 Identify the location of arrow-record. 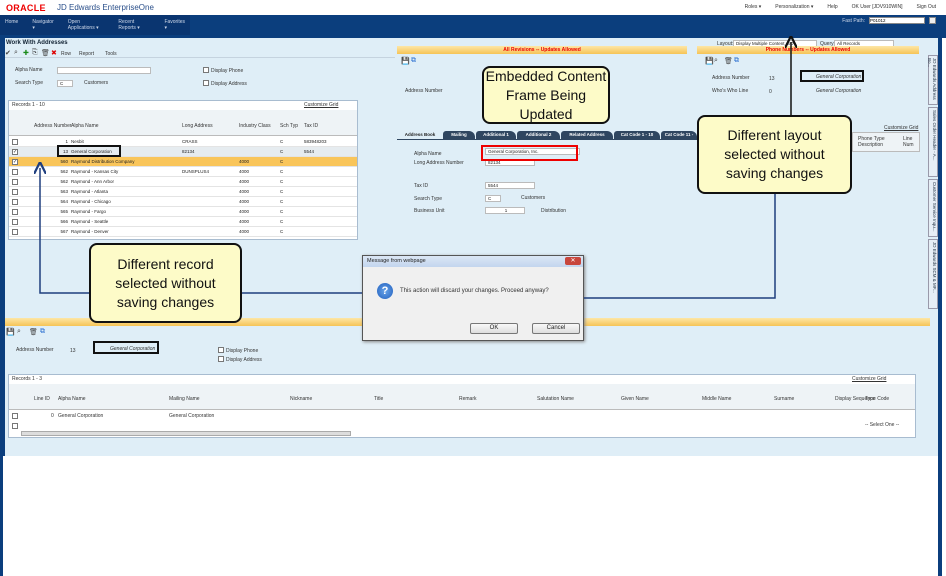
(64, 231).